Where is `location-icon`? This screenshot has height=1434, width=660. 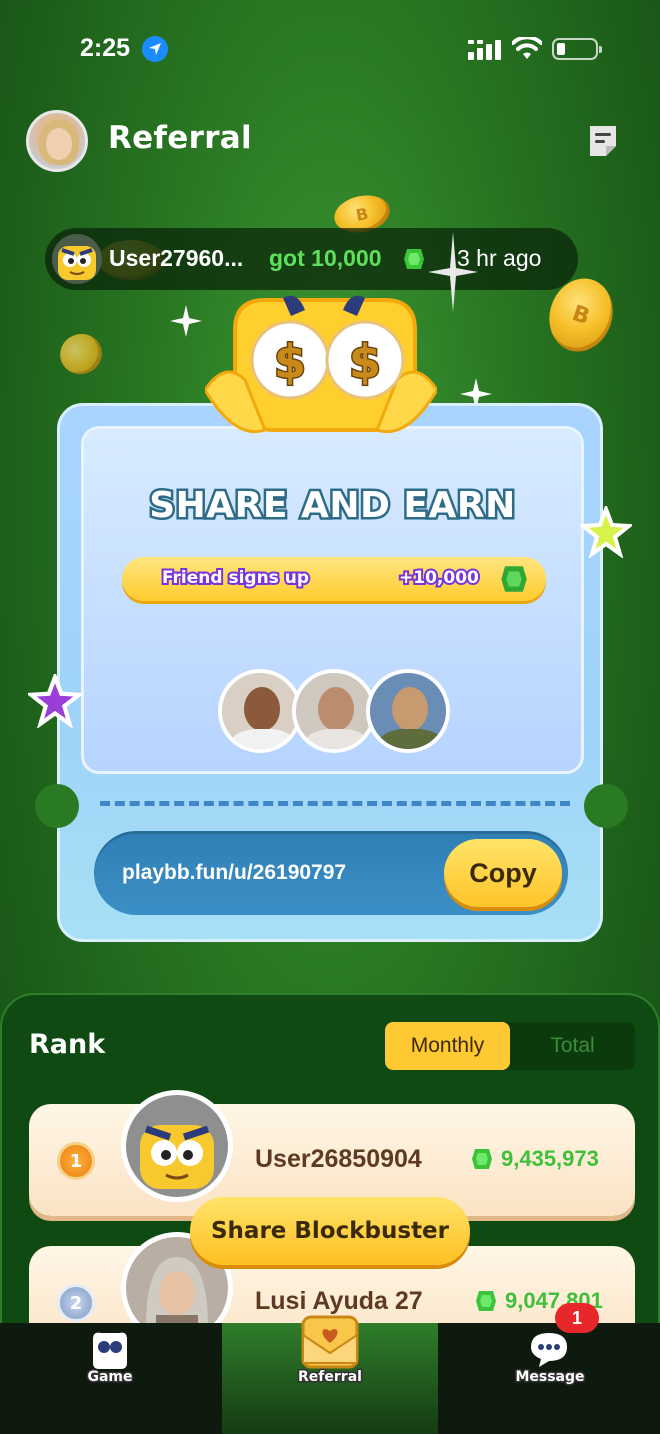 location-icon is located at coordinates (155, 49).